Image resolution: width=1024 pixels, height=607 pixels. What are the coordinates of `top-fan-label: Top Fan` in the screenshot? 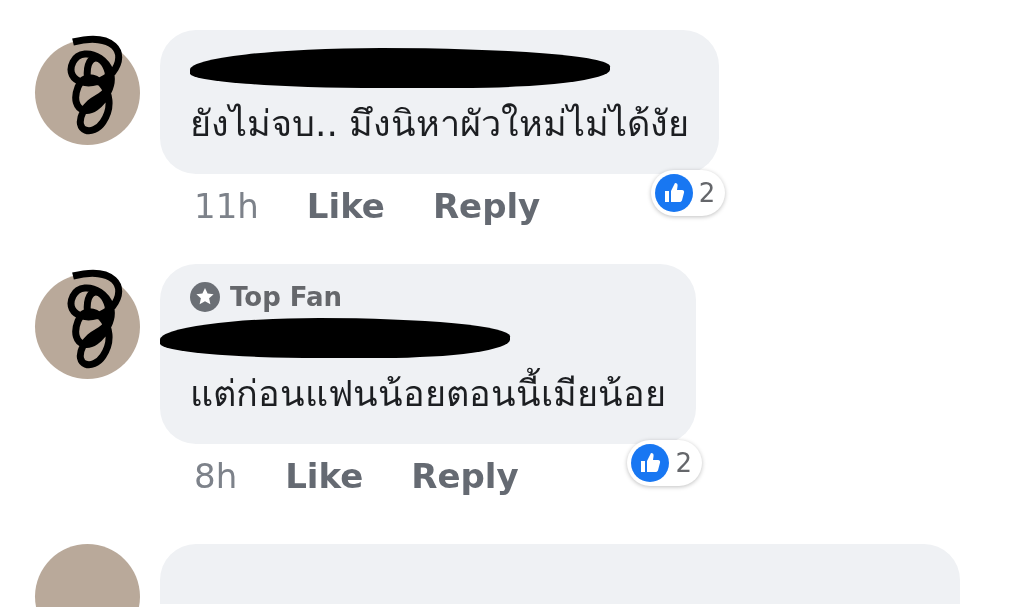 It's located at (286, 297).